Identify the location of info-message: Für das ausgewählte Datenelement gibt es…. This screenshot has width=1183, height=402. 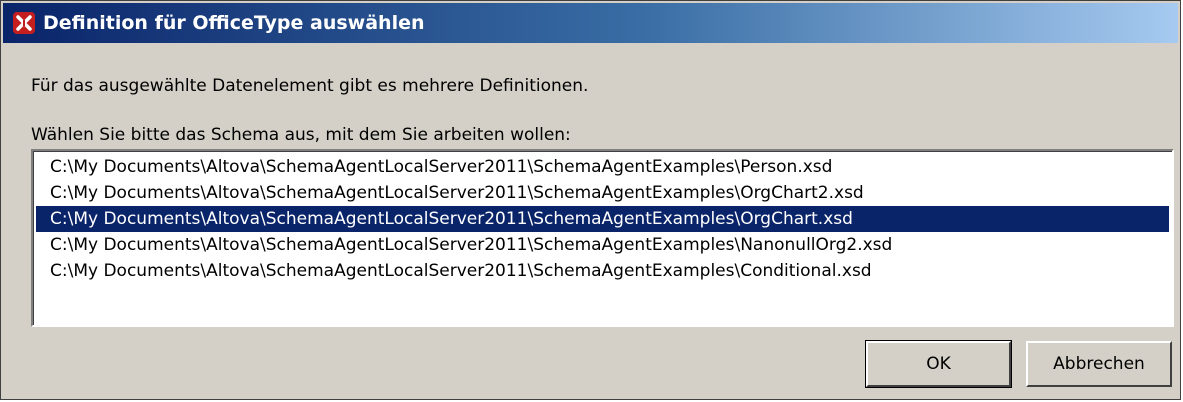
(310, 86).